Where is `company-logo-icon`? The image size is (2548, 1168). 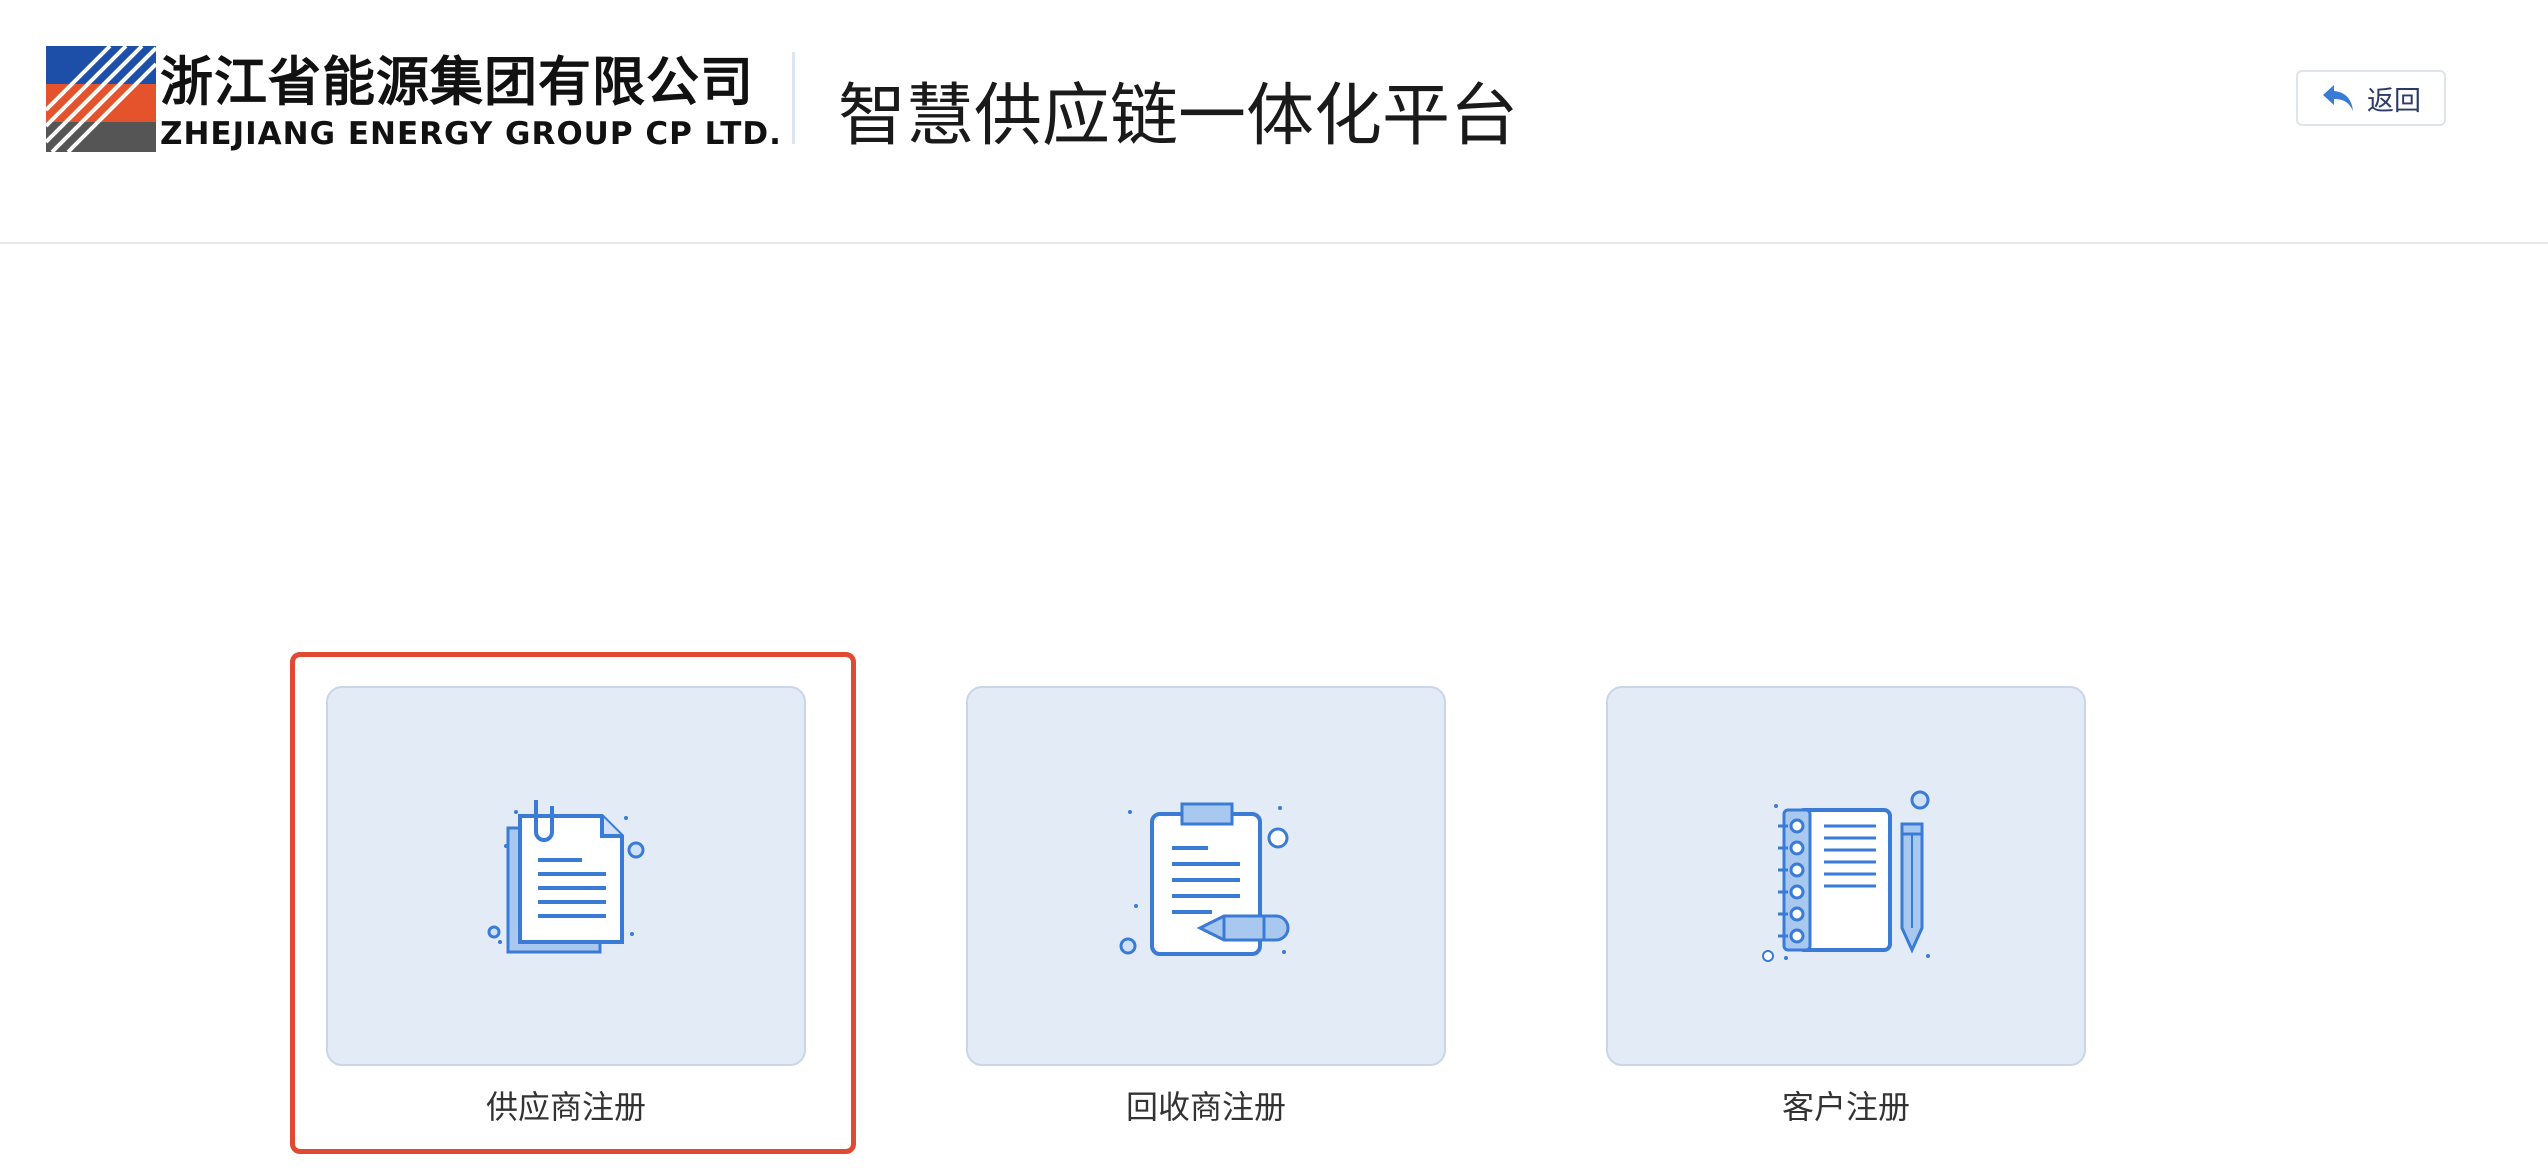
company-logo-icon is located at coordinates (101, 99).